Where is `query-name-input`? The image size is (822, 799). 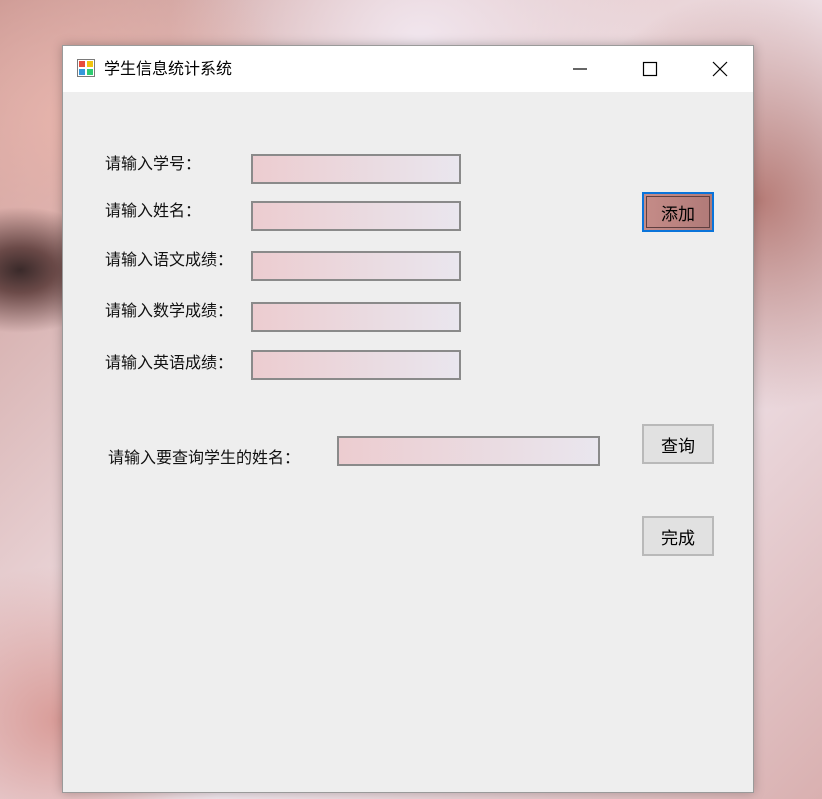
query-name-input is located at coordinates (468, 451).